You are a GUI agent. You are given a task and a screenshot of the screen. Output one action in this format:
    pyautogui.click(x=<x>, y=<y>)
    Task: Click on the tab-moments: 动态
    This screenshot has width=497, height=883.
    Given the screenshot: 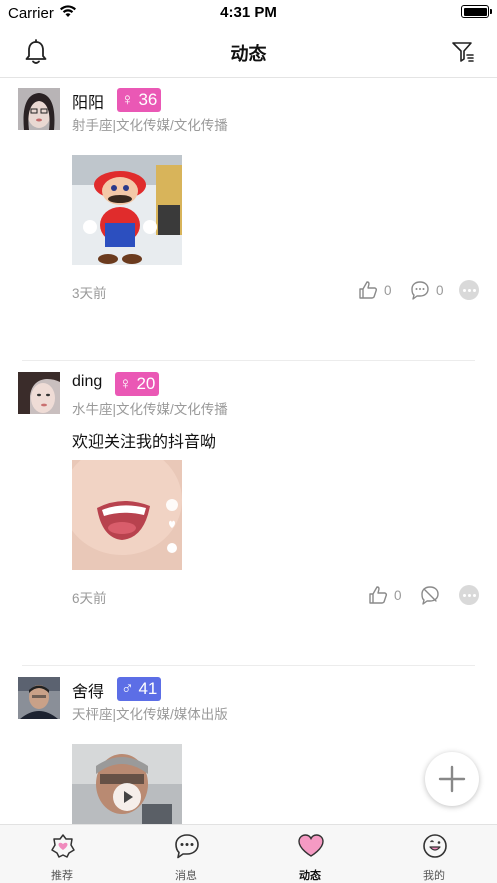 What is the action you would take?
    pyautogui.click(x=310, y=854)
    